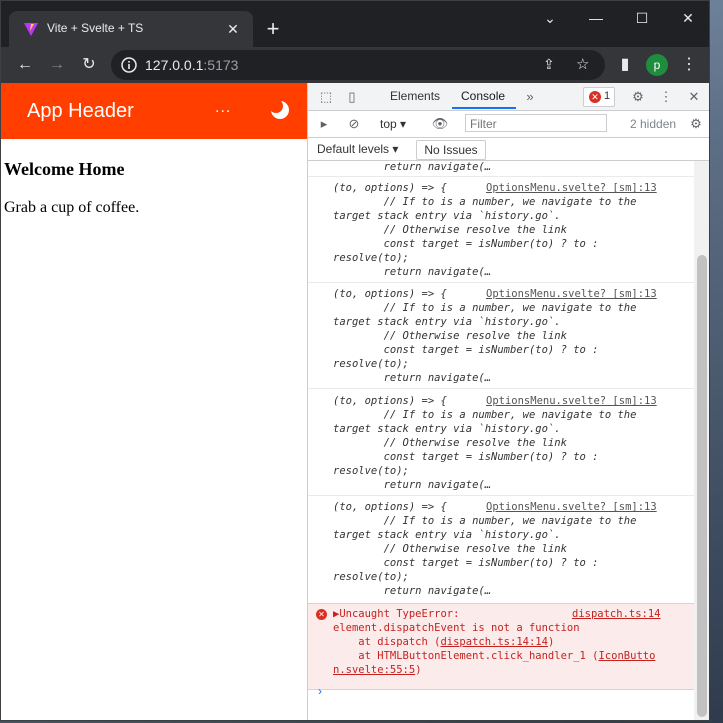  Describe the element at coordinates (694, 97) in the screenshot. I see `close-devtools-icon: ✕` at that location.